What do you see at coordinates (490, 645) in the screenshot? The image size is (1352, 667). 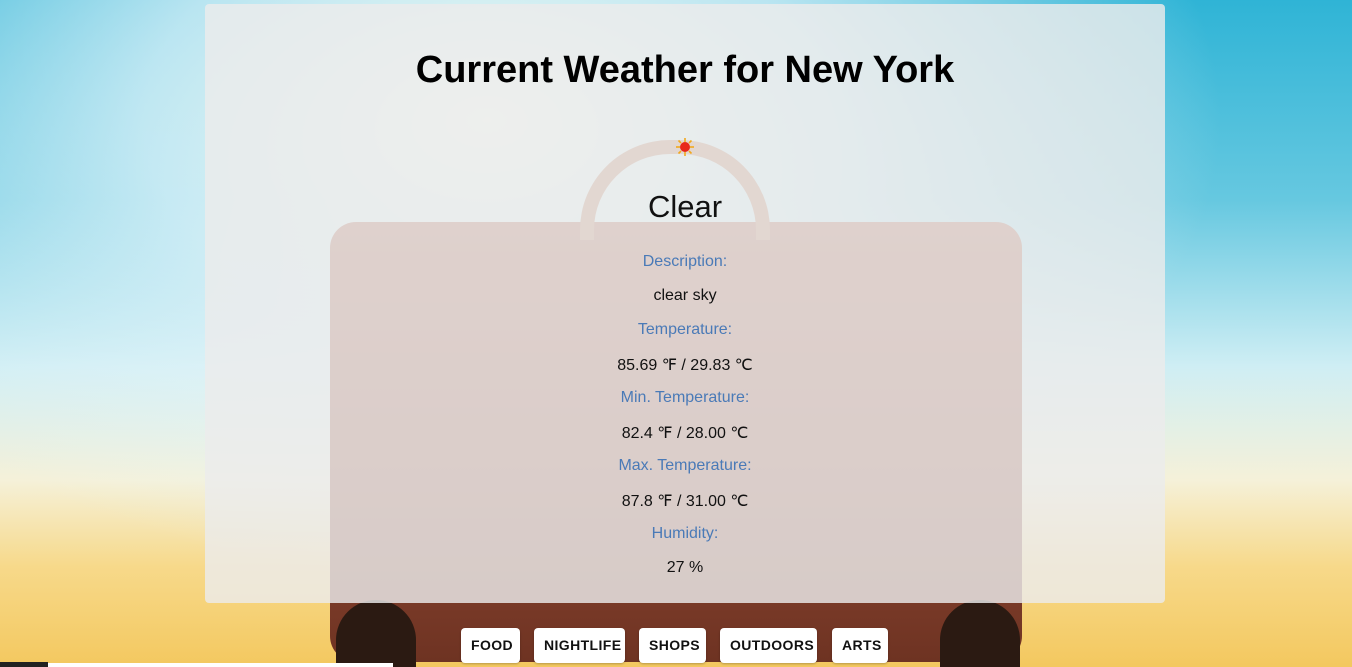 I see `nav-button-food: FOOD` at bounding box center [490, 645].